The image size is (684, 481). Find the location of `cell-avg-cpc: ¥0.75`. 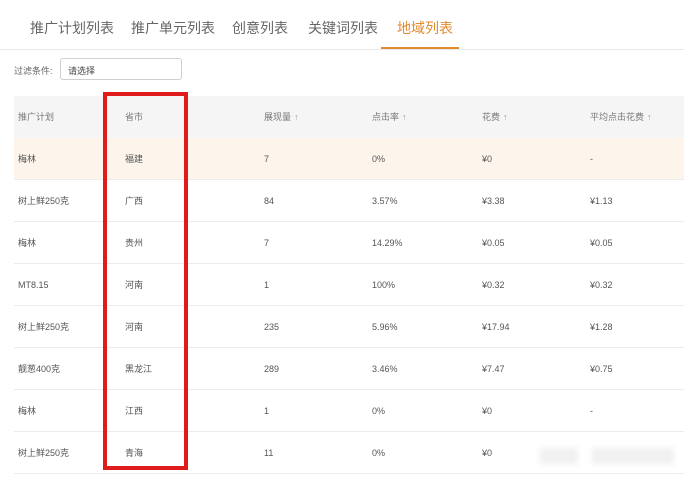

cell-avg-cpc: ¥0.75 is located at coordinates (601, 369).